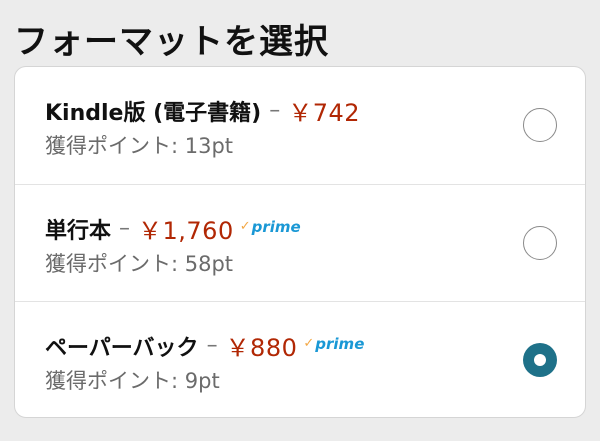 The height and width of the screenshot is (441, 600). Describe the element at coordinates (78, 231) in the screenshot. I see `format-name: 単行本` at that location.